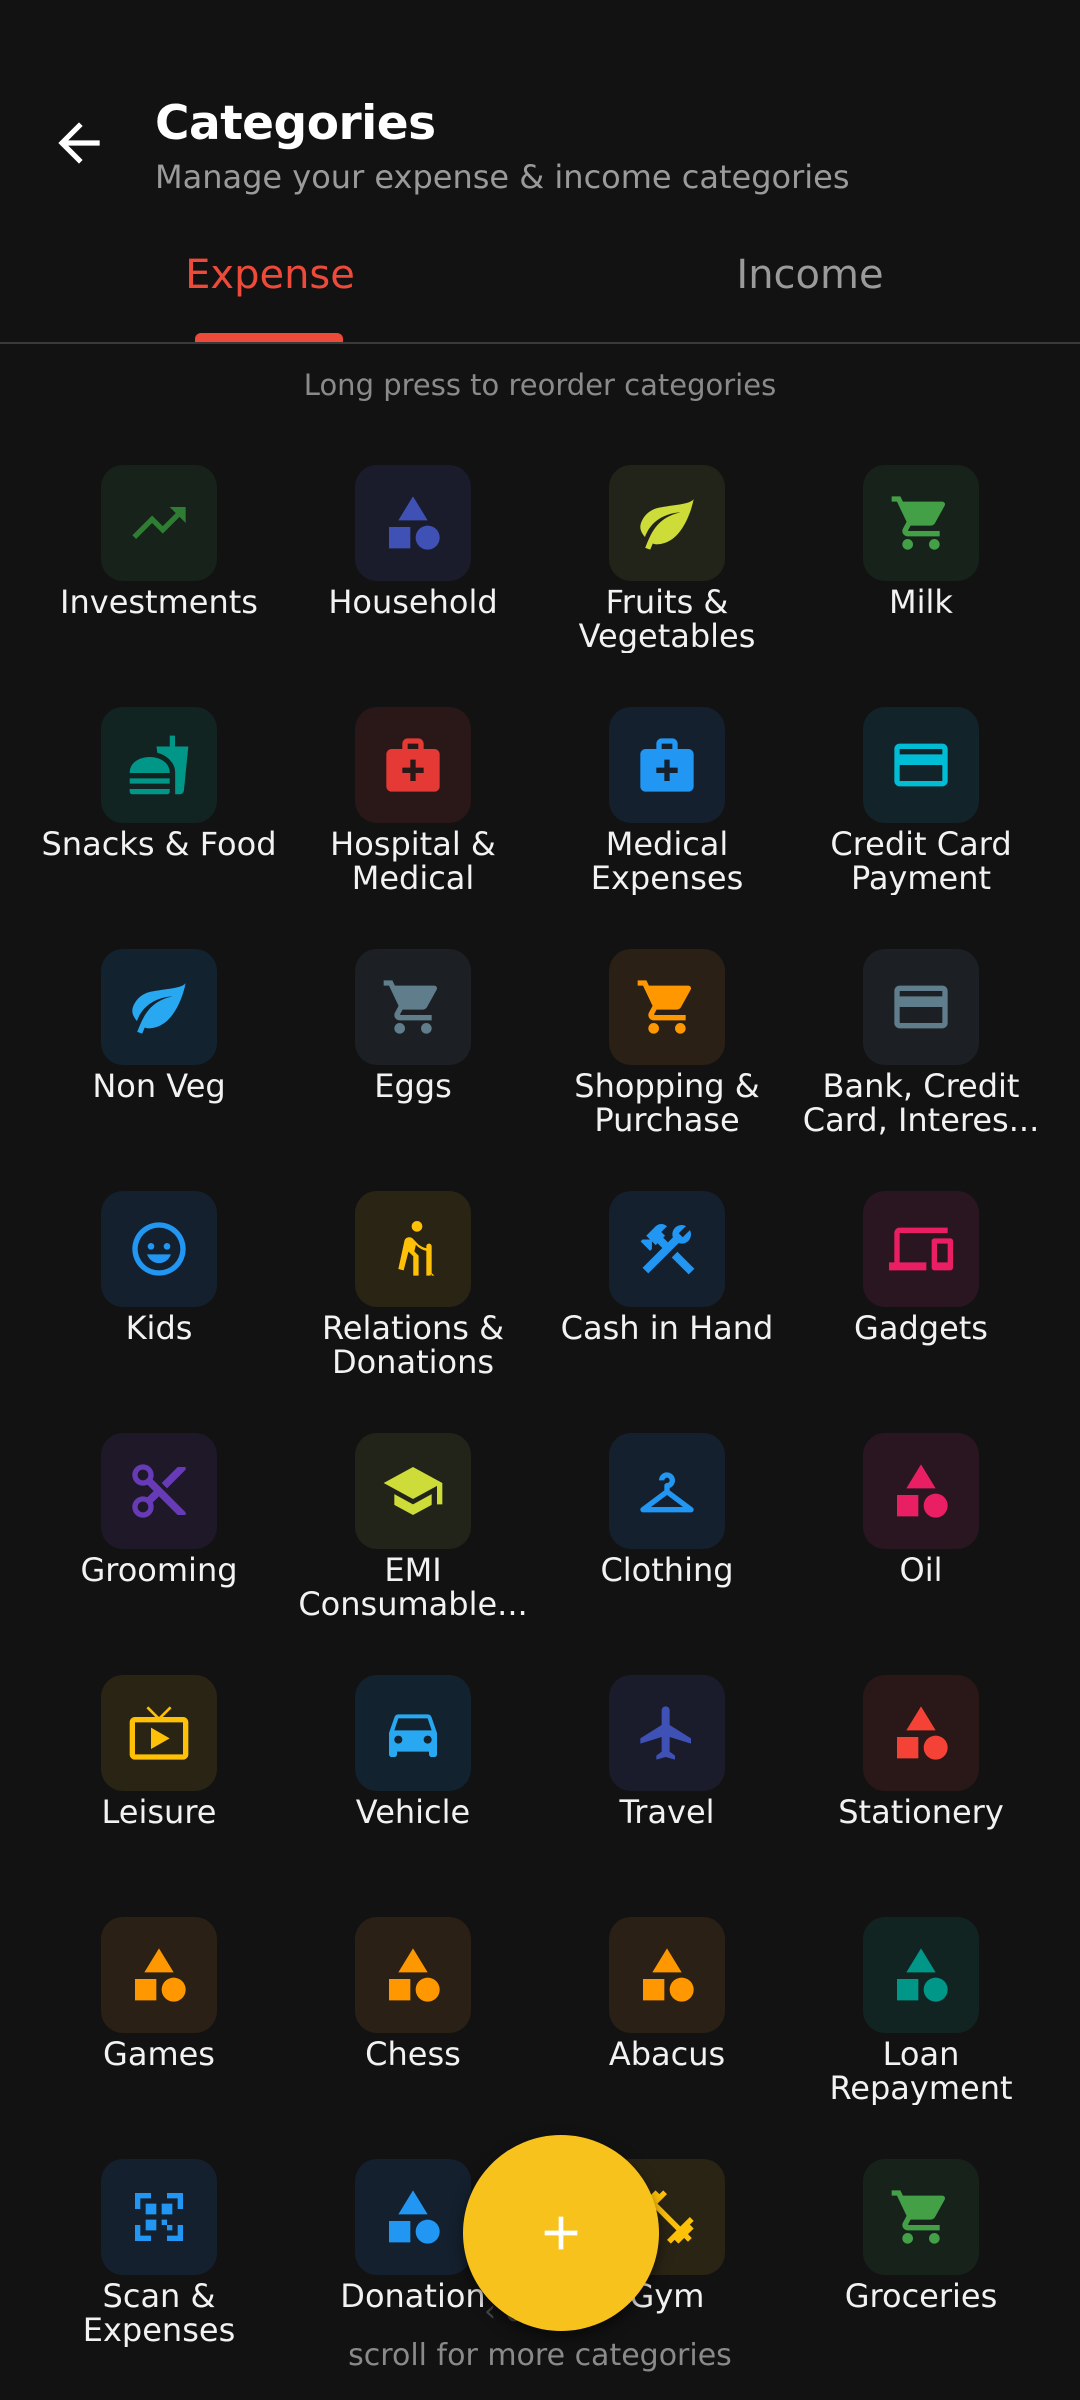  Describe the element at coordinates (667, 1785) in the screenshot. I see `category-item: Travel` at that location.